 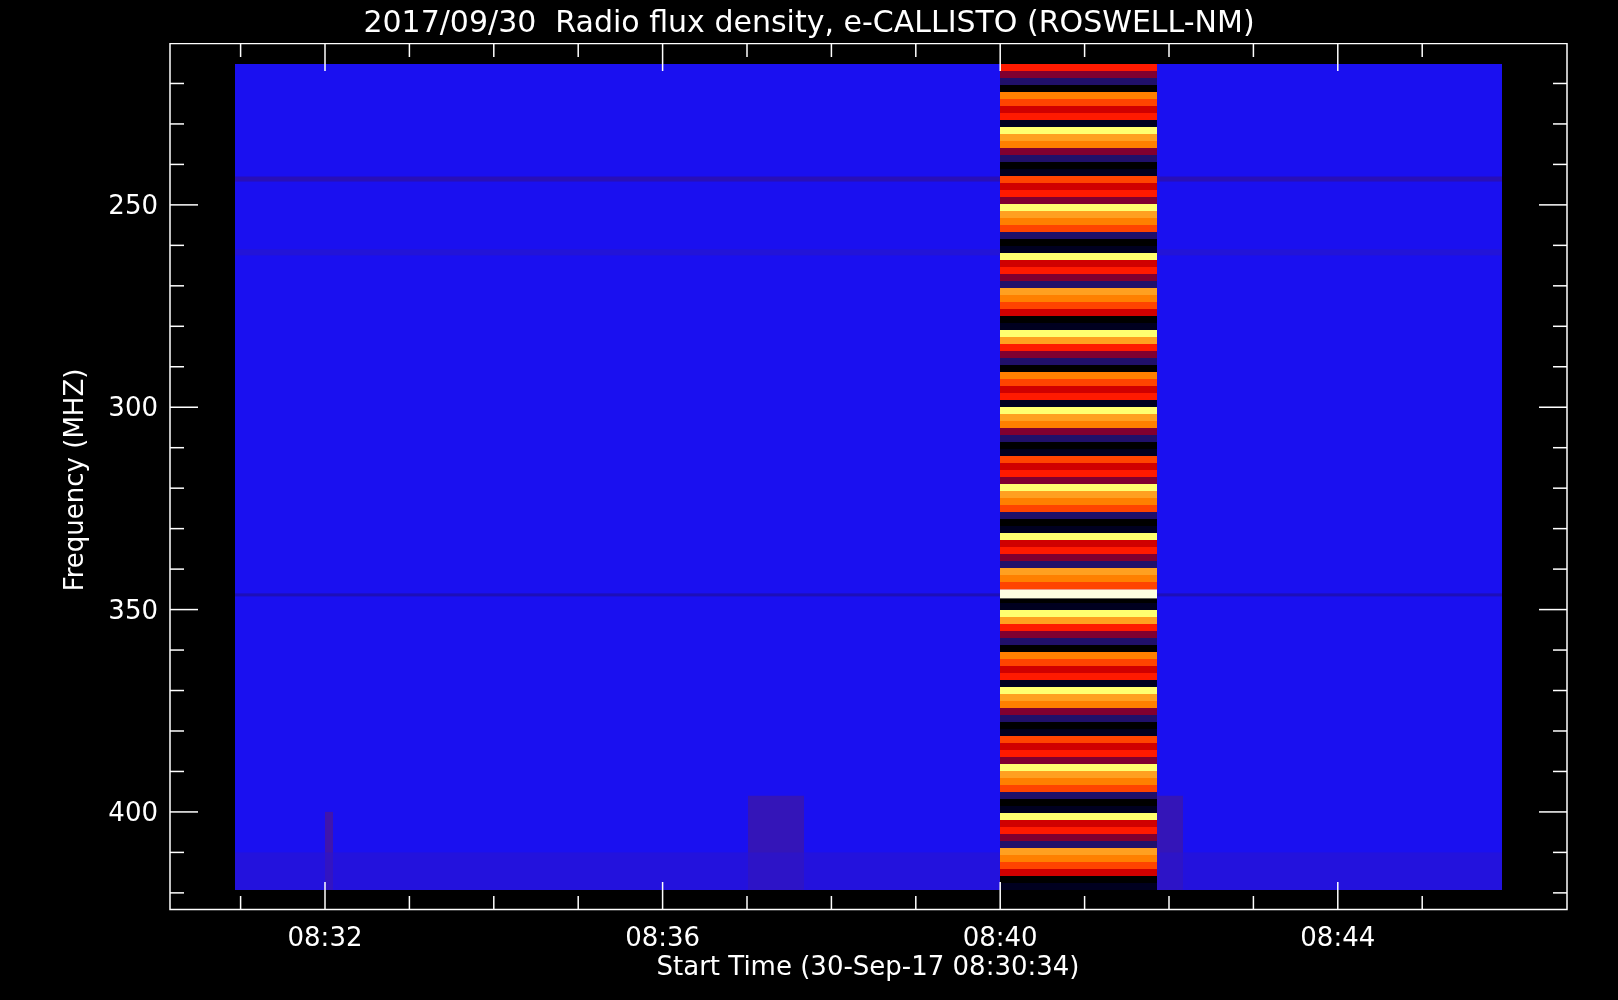 What do you see at coordinates (1338, 937) in the screenshot?
I see `x-tick-label: 08:44` at bounding box center [1338, 937].